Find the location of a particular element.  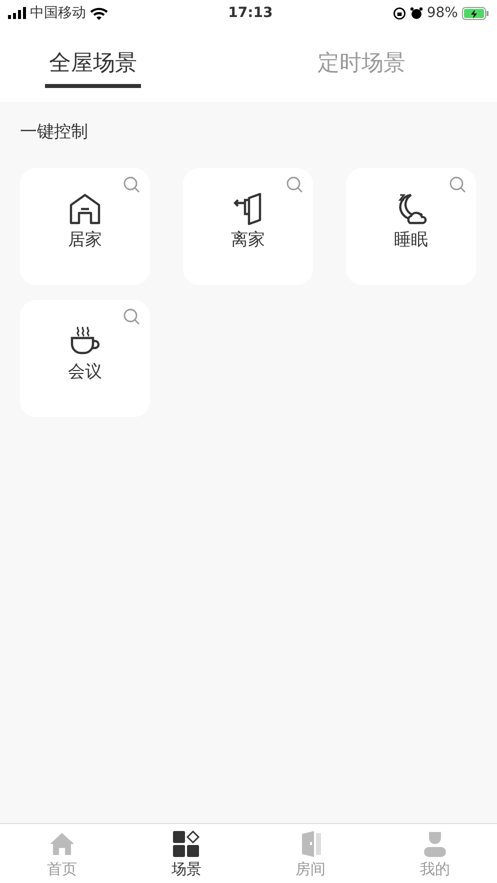

tab: 全屋场景 is located at coordinates (93, 69).